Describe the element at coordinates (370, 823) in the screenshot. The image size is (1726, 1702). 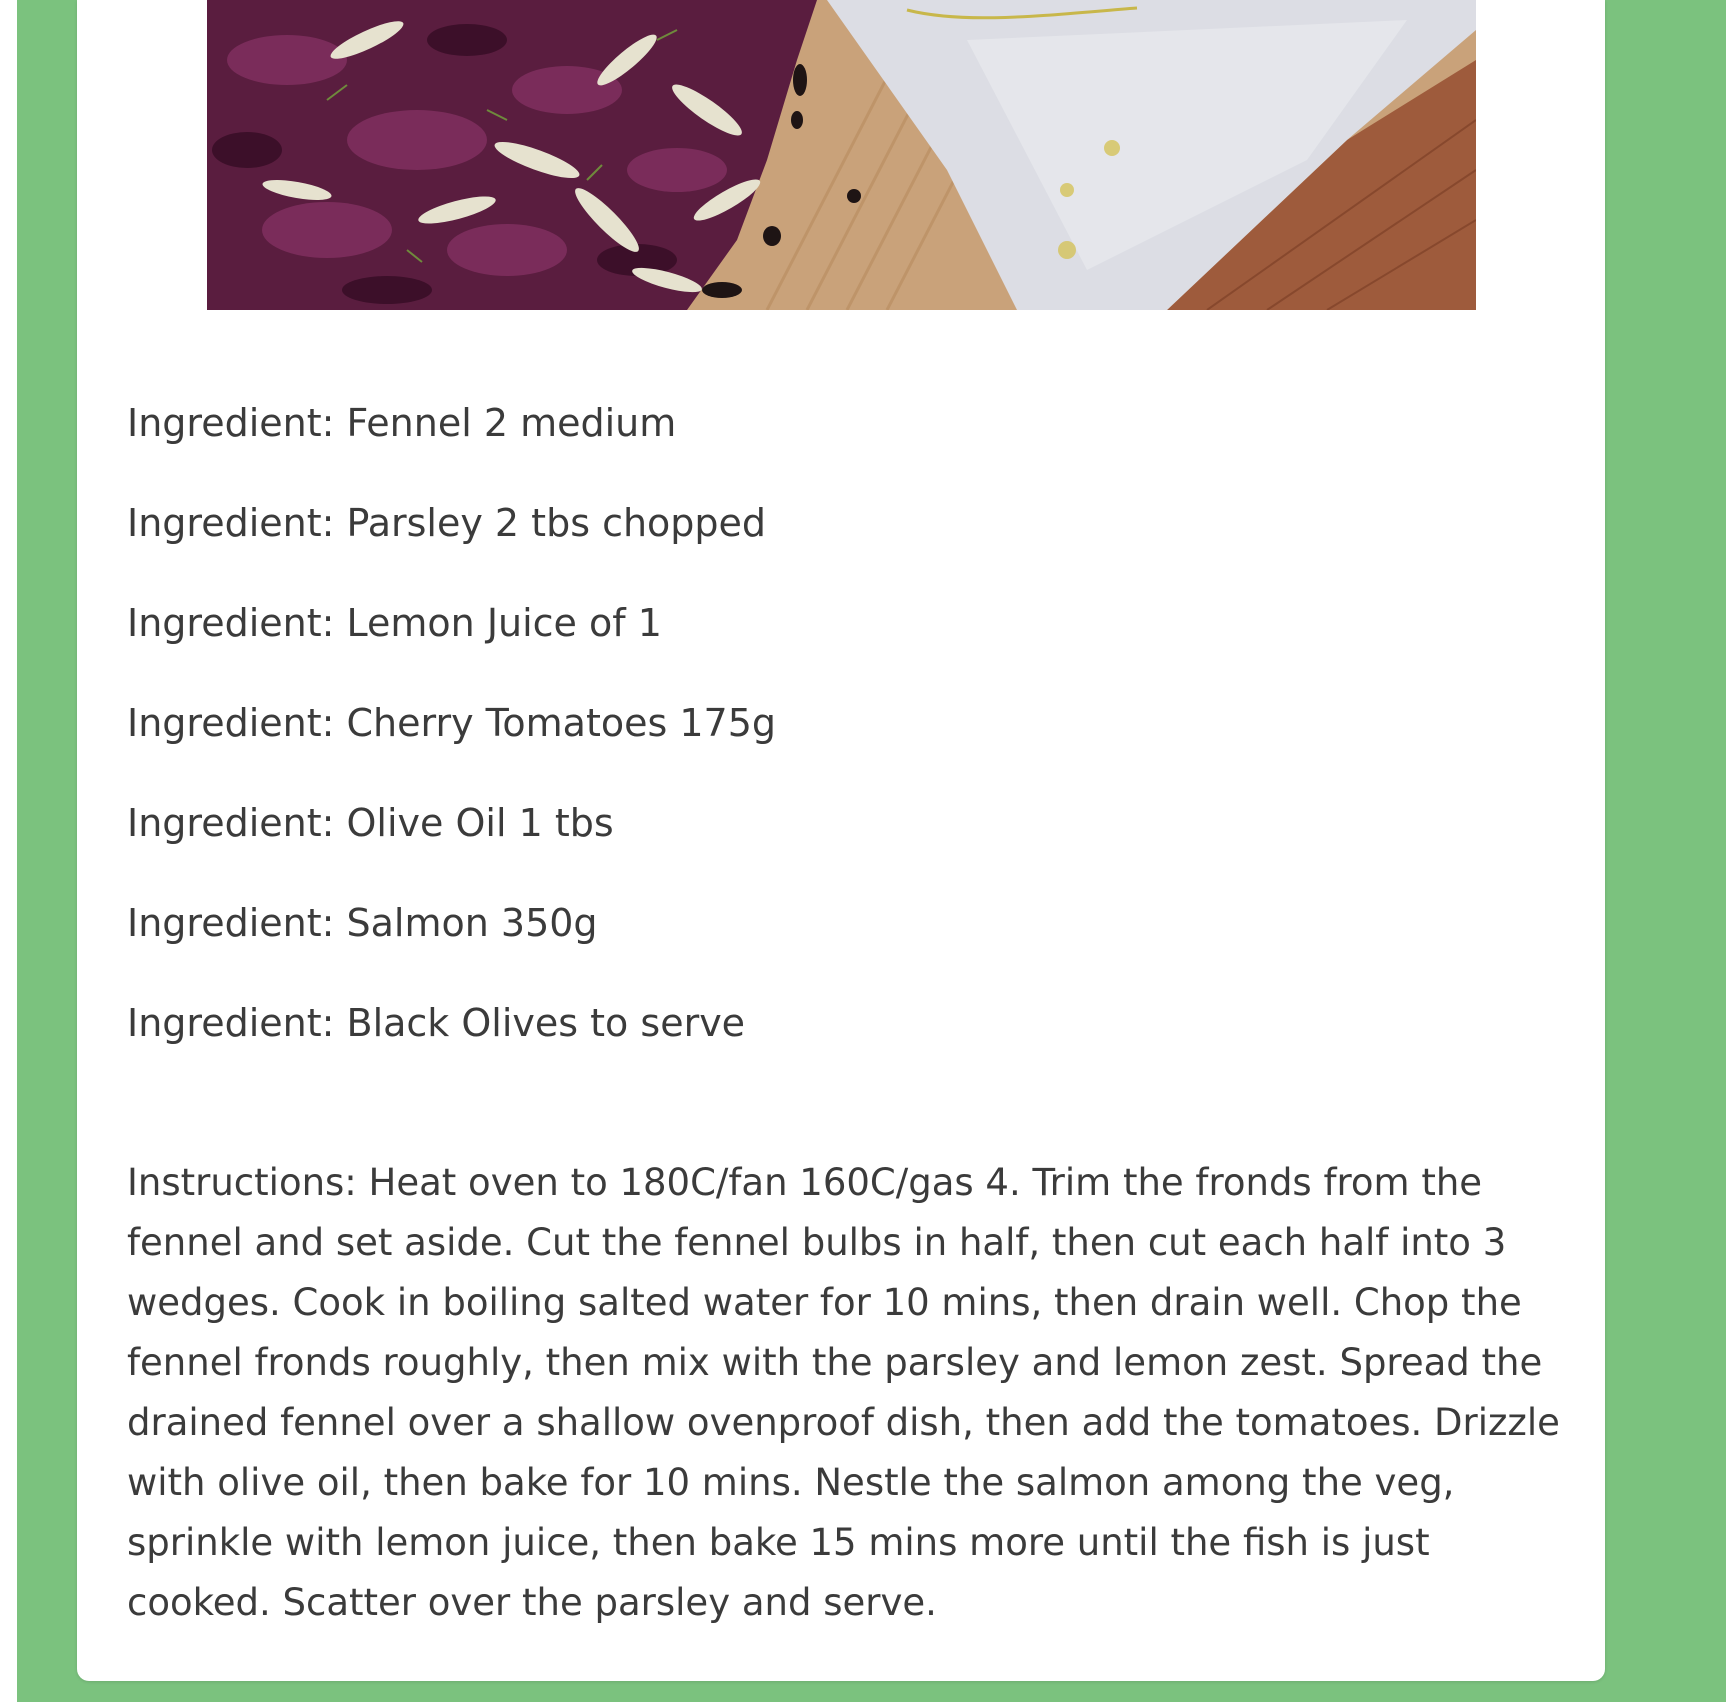
I see `ingredient-item: Ingredient: Olive Oil 1 tbs` at that location.